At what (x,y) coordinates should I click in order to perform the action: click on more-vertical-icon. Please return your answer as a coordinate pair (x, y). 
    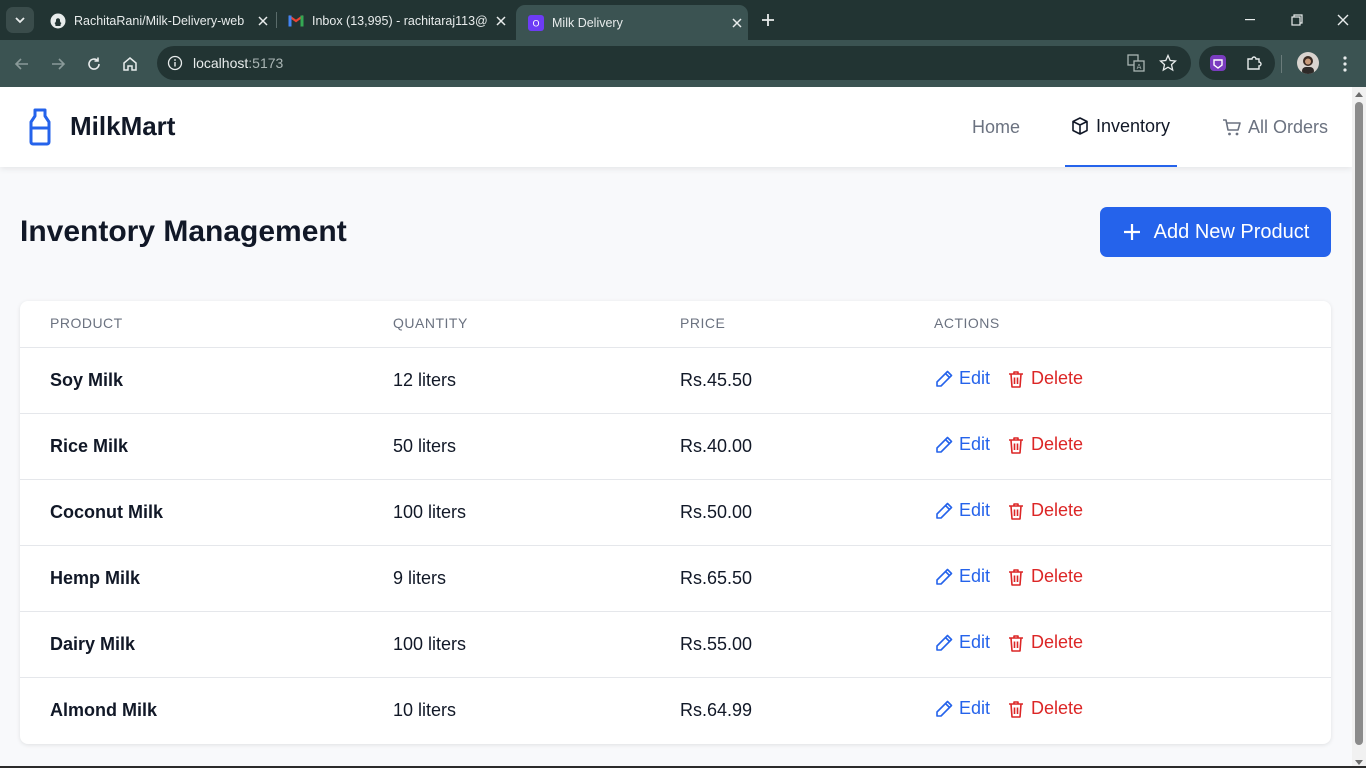
    Looking at the image, I should click on (1345, 64).